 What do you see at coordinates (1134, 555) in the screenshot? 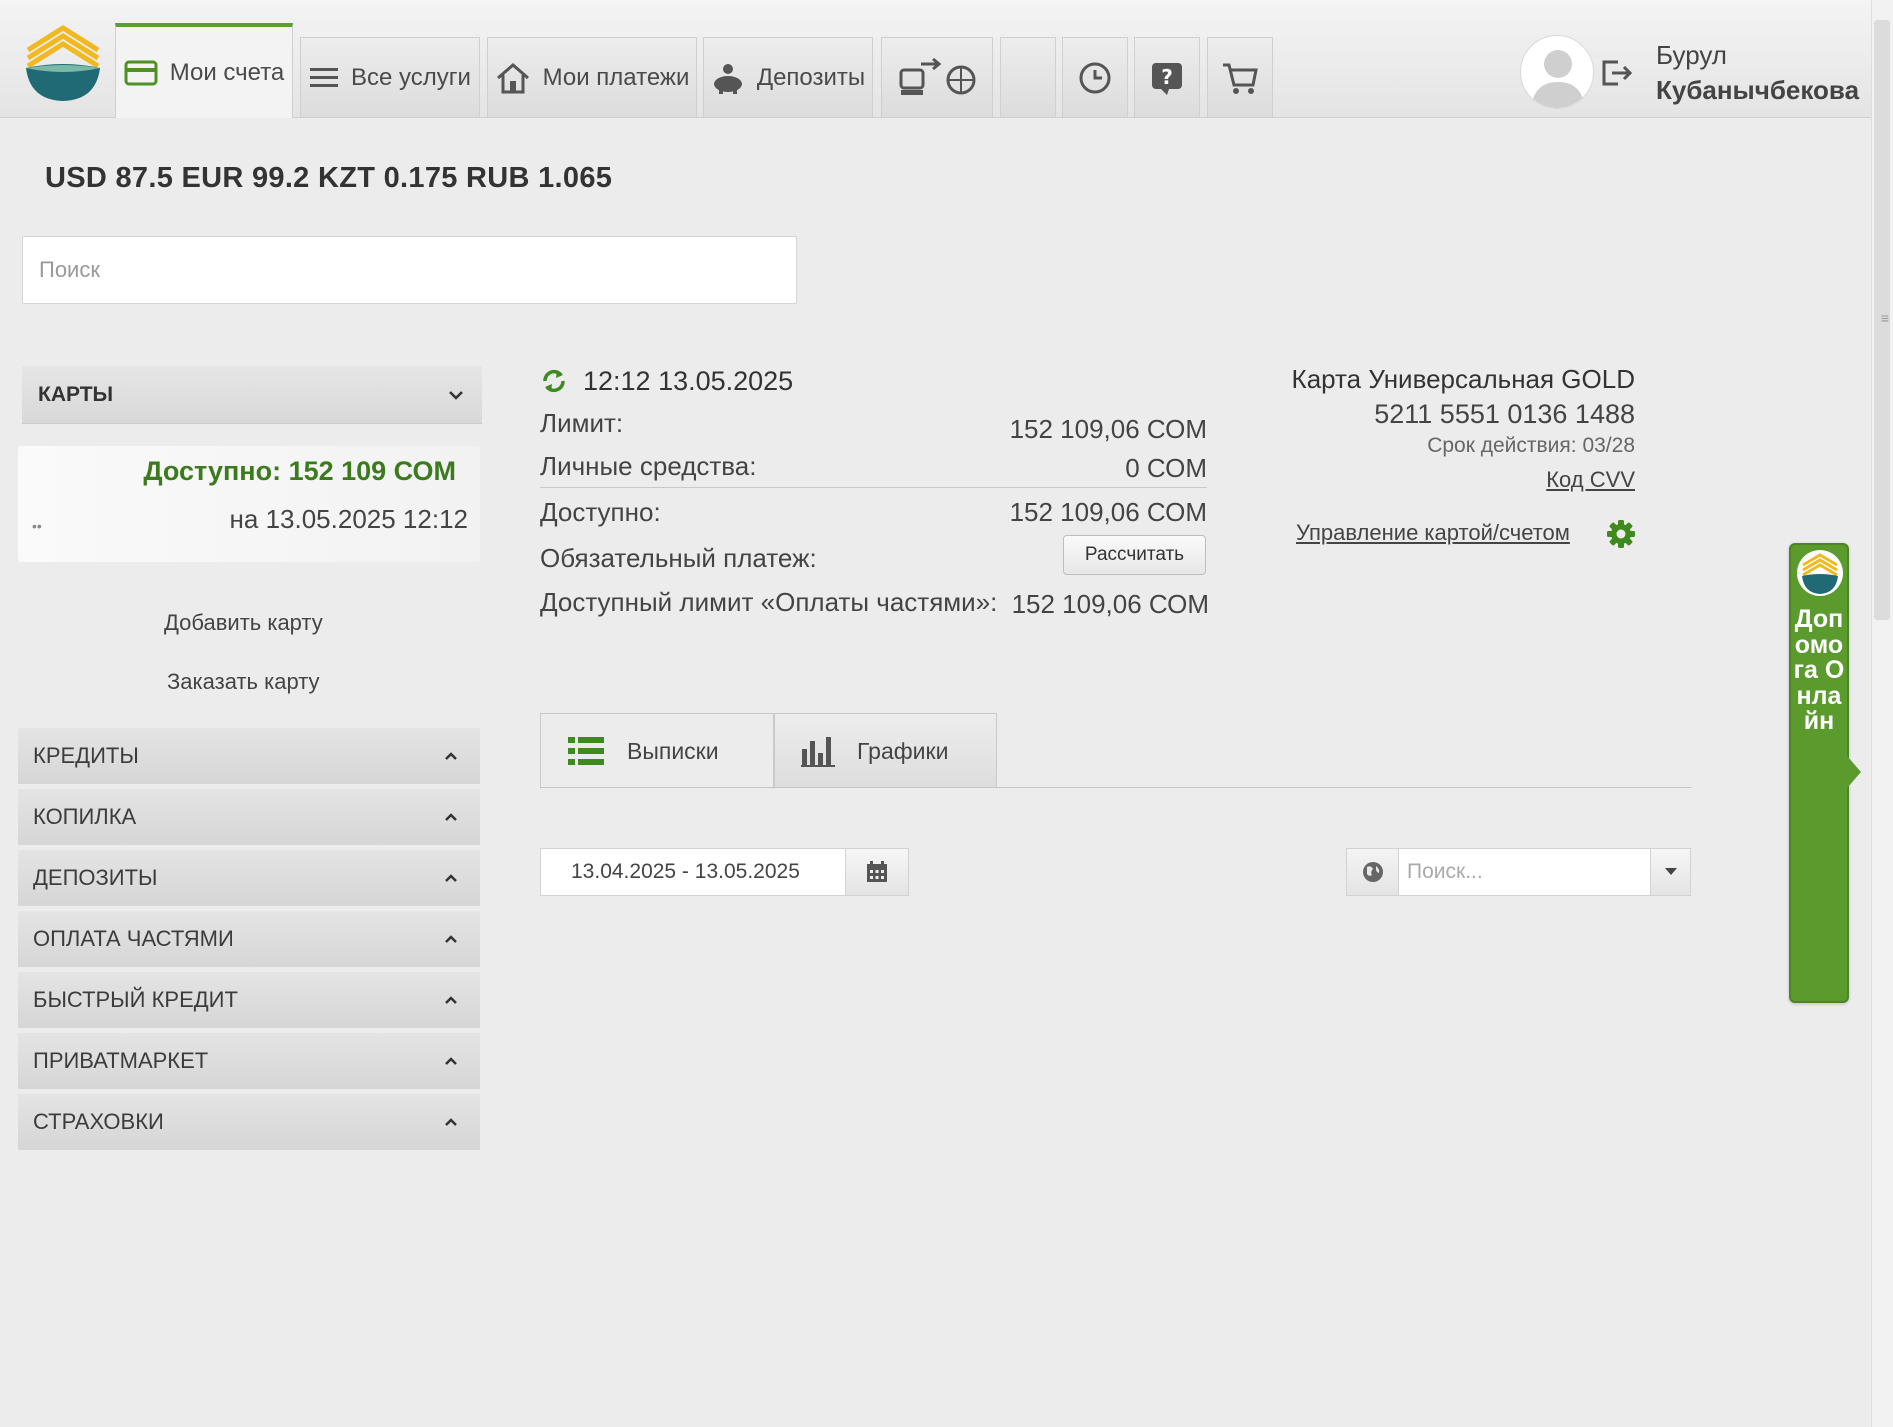
I see `calculate-button: Рассчитать` at bounding box center [1134, 555].